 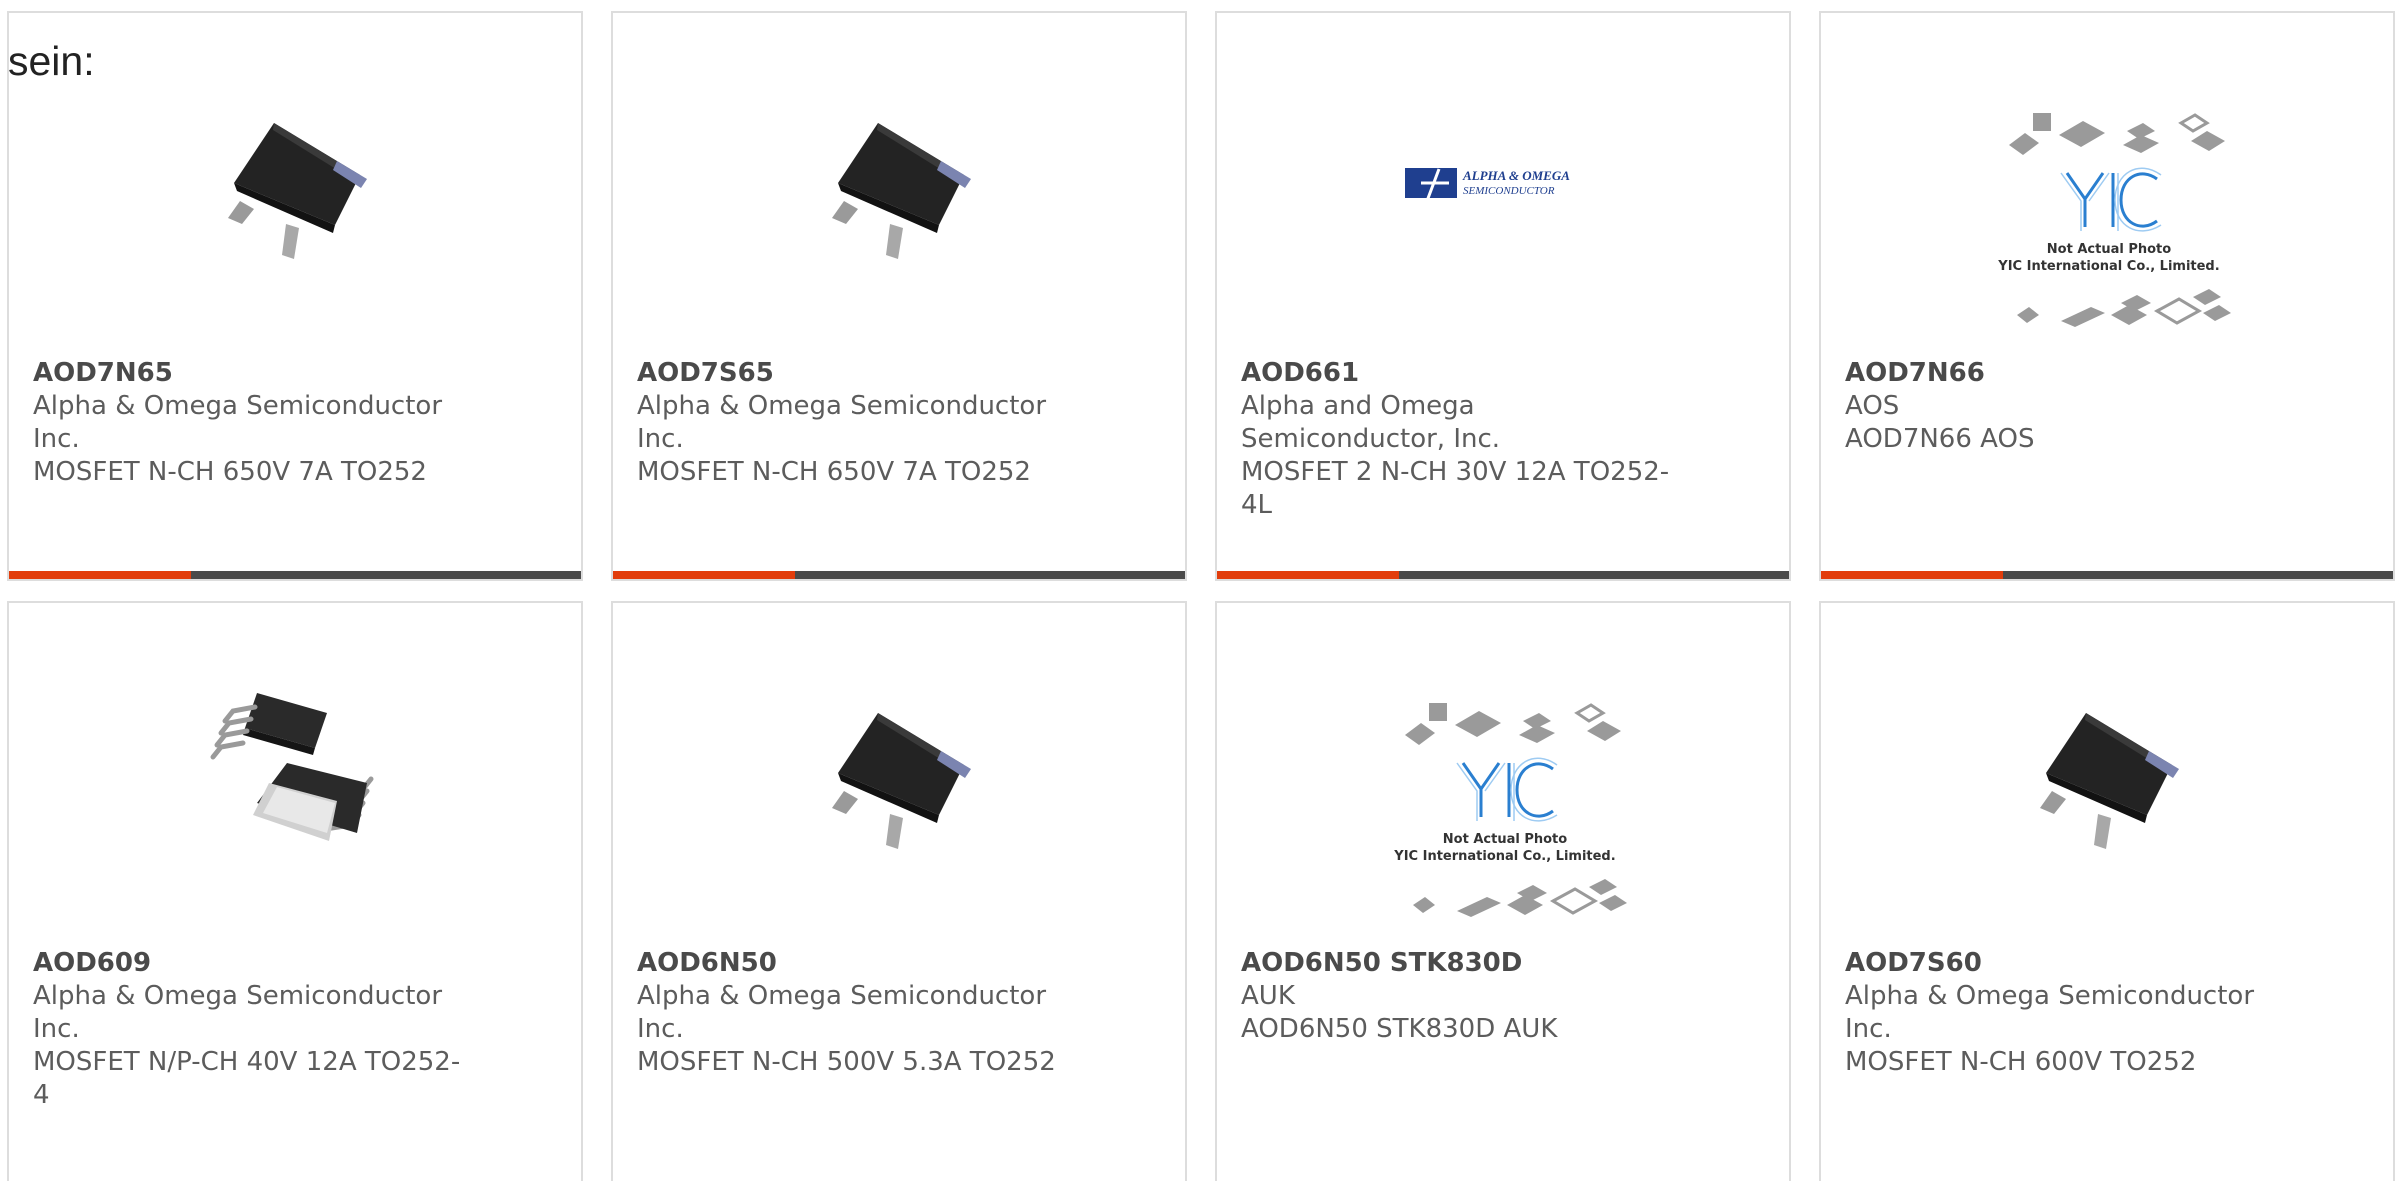 What do you see at coordinates (2060, 373) in the screenshot?
I see `part-number: AOD7N66` at bounding box center [2060, 373].